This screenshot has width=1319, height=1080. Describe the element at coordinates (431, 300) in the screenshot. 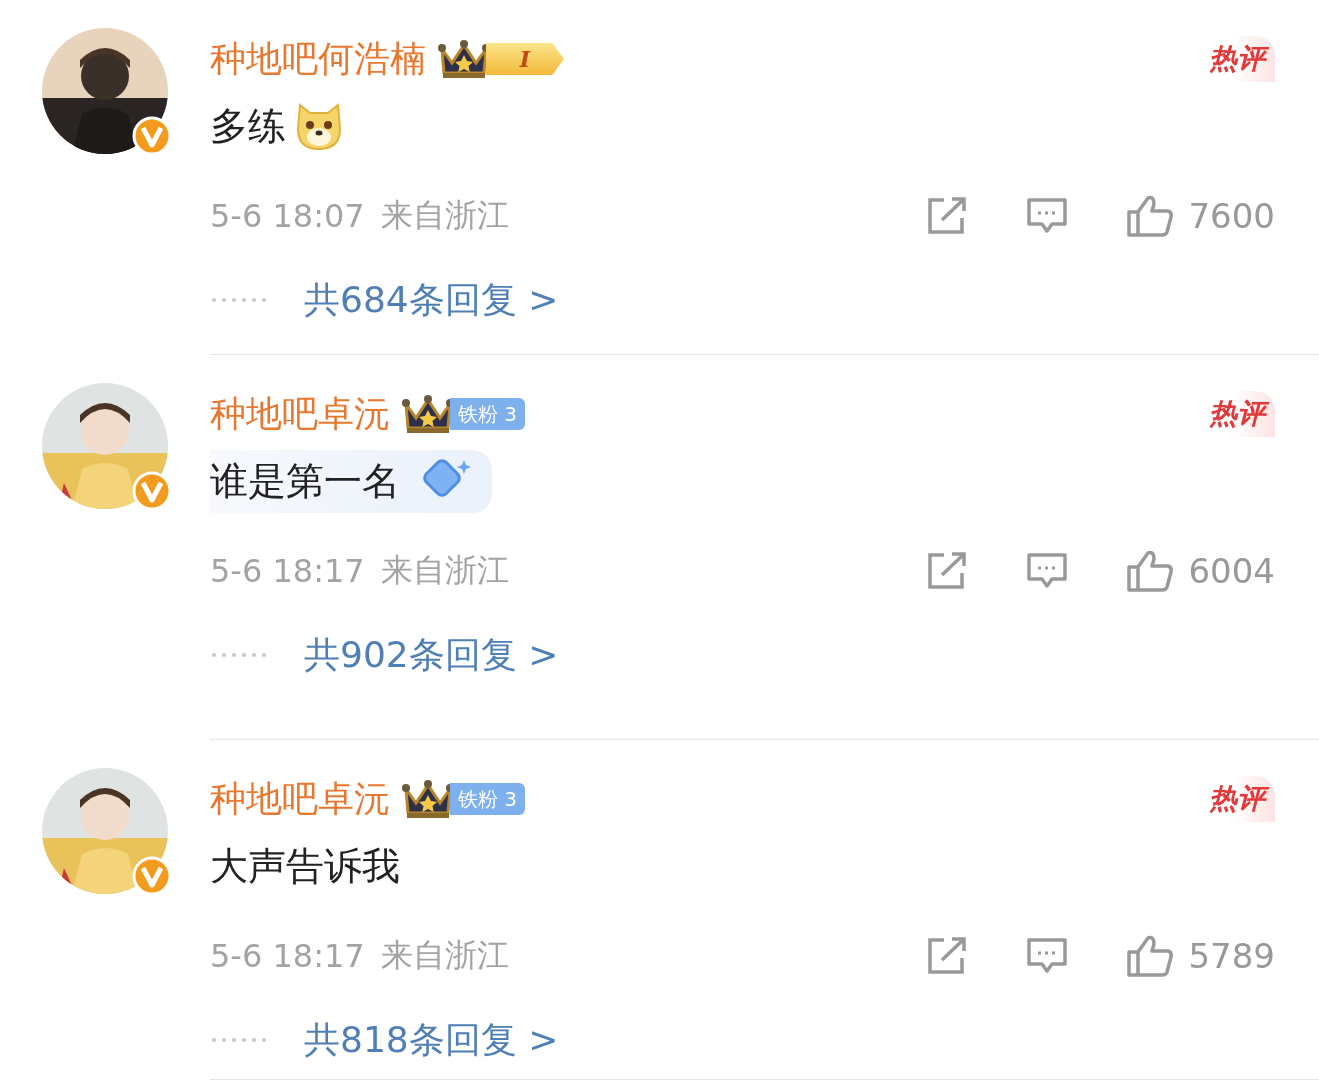

I see `replies-link: 共684条回复 >` at that location.